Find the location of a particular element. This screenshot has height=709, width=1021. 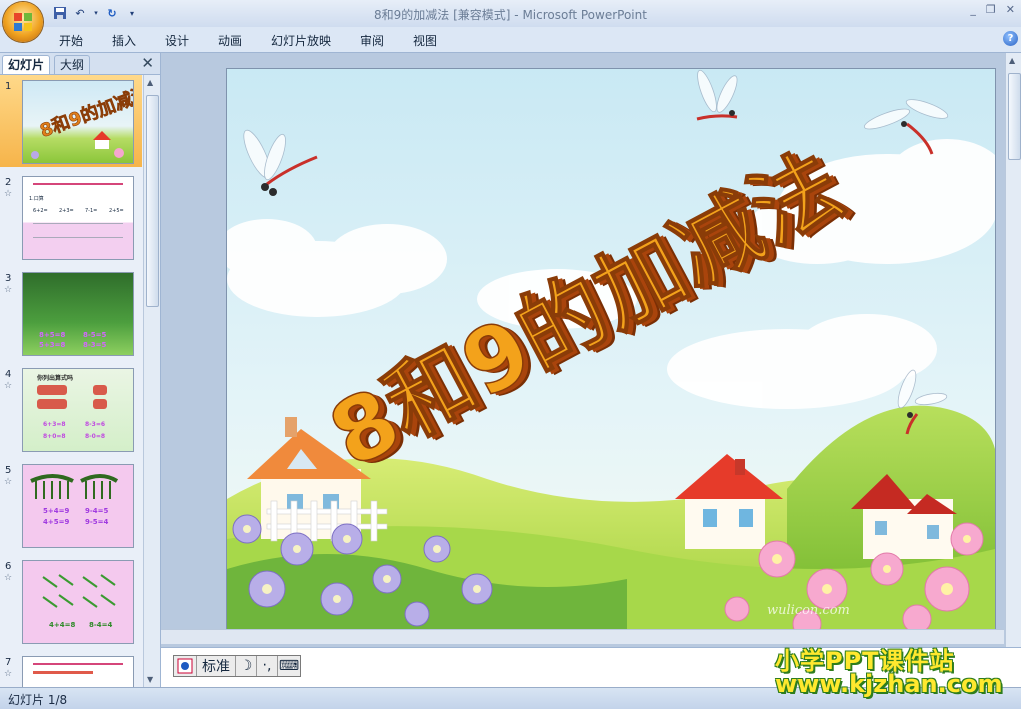

restore-button: ❐ is located at coordinates (991, 9).